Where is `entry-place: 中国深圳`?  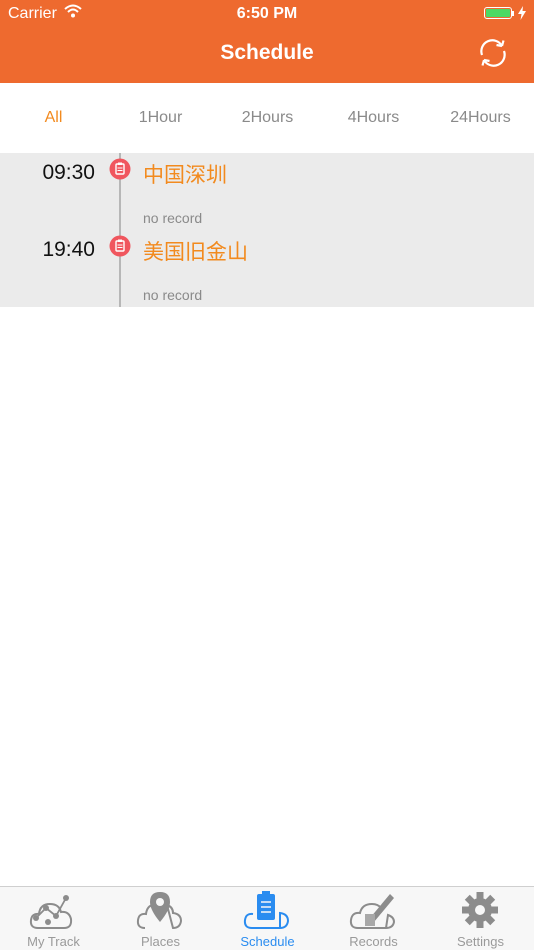
entry-place: 中国深圳 is located at coordinates (185, 174).